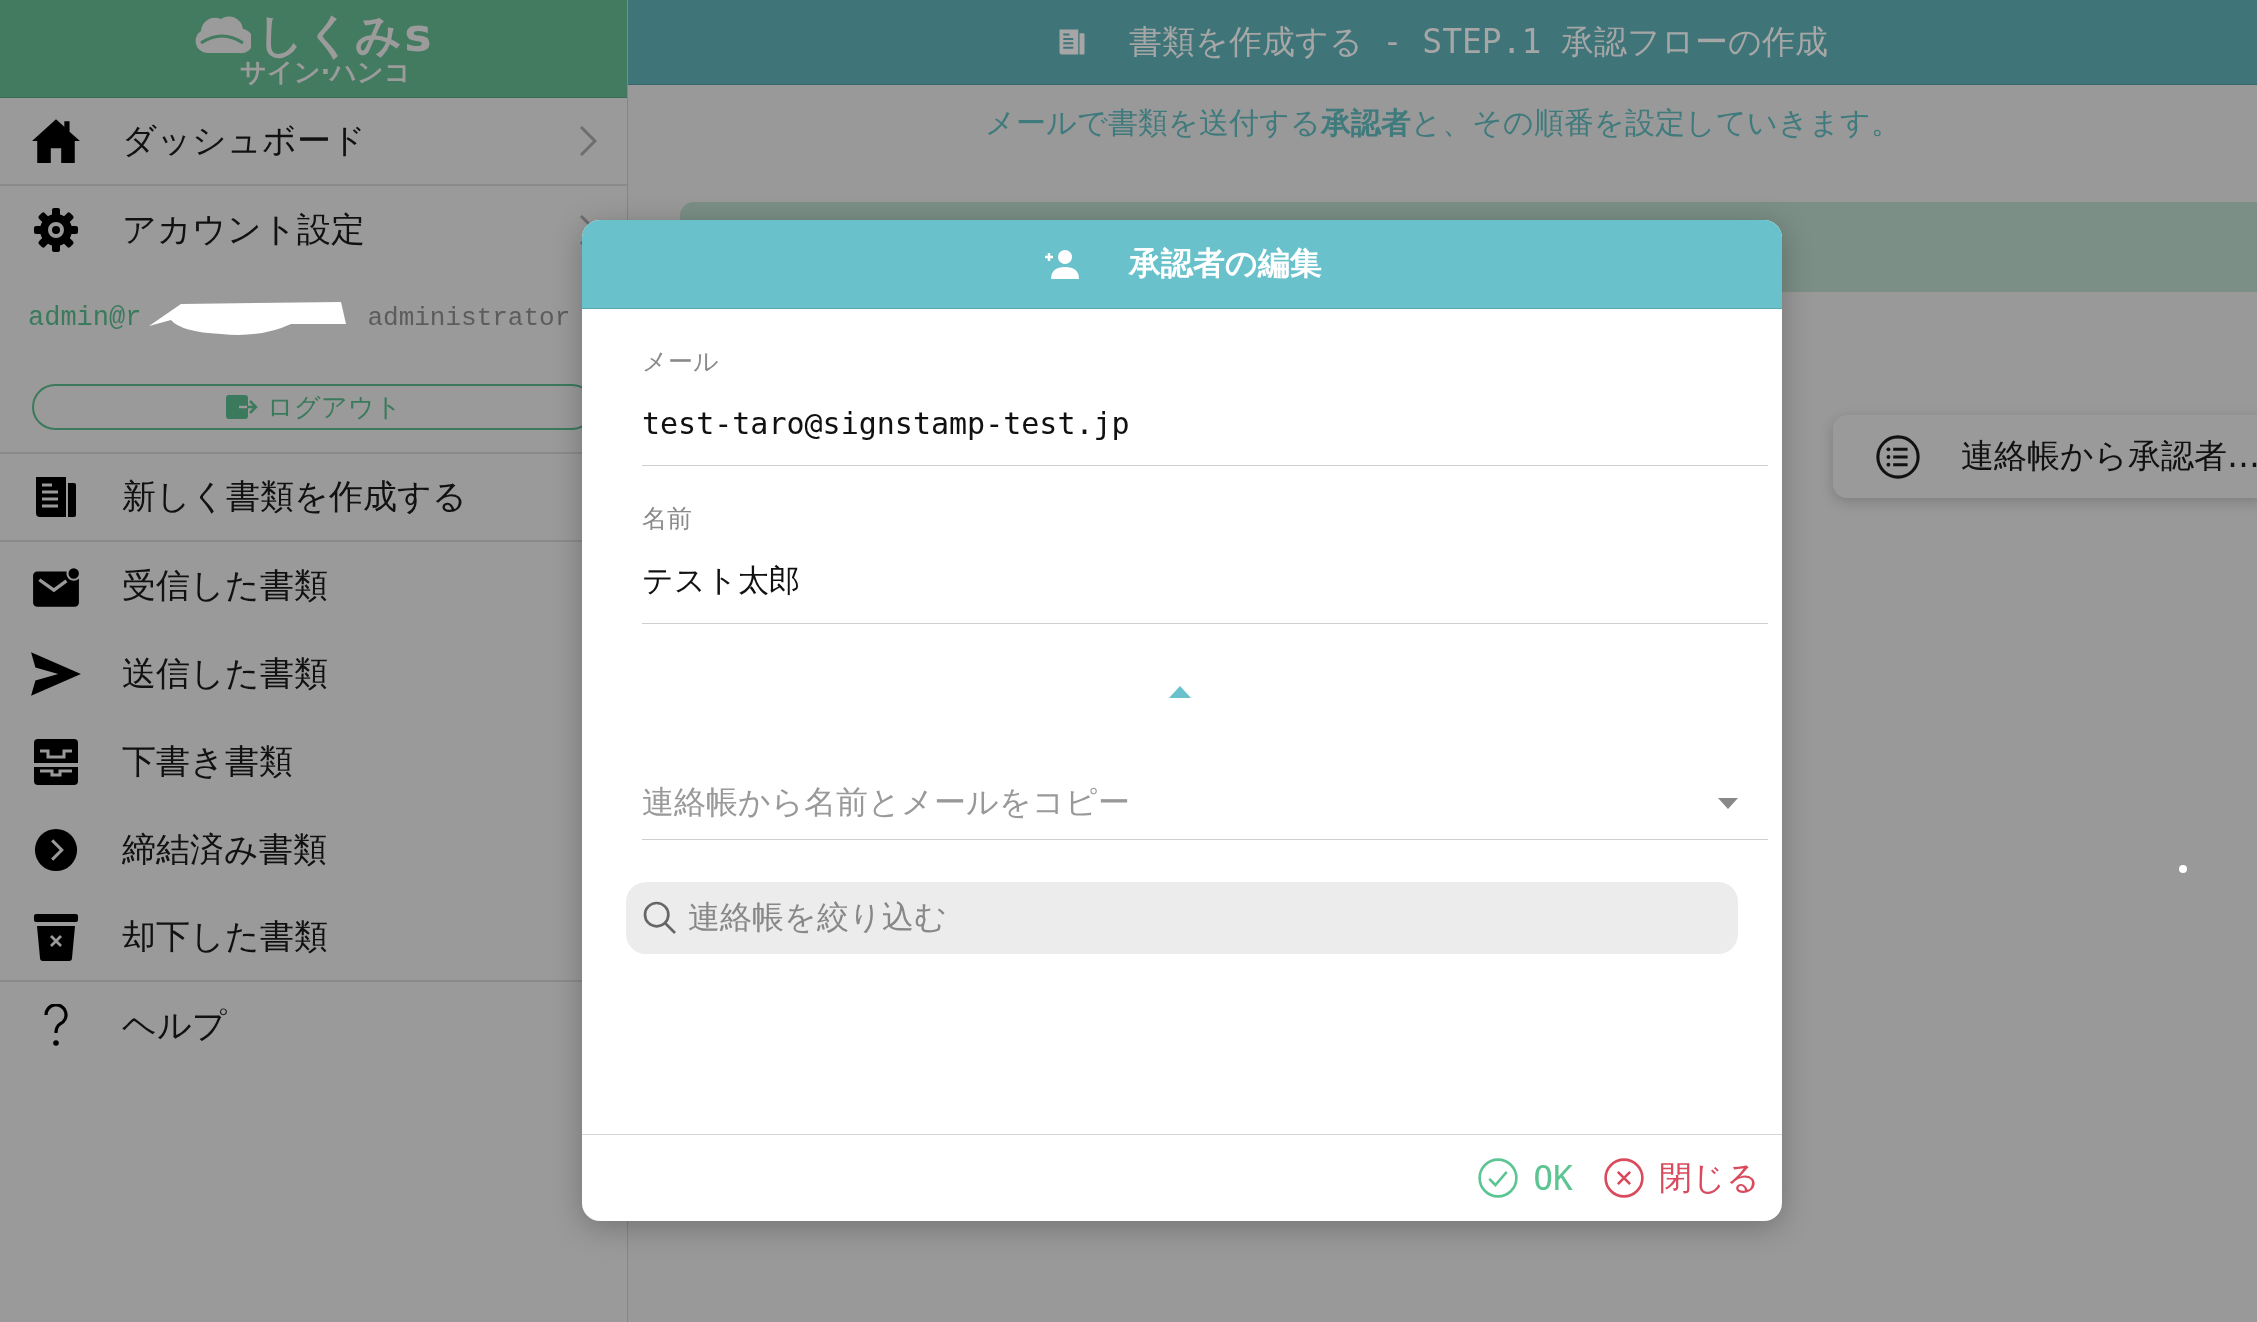 This screenshot has width=2257, height=1322. What do you see at coordinates (469, 318) in the screenshot?
I see `user-role: administrator` at bounding box center [469, 318].